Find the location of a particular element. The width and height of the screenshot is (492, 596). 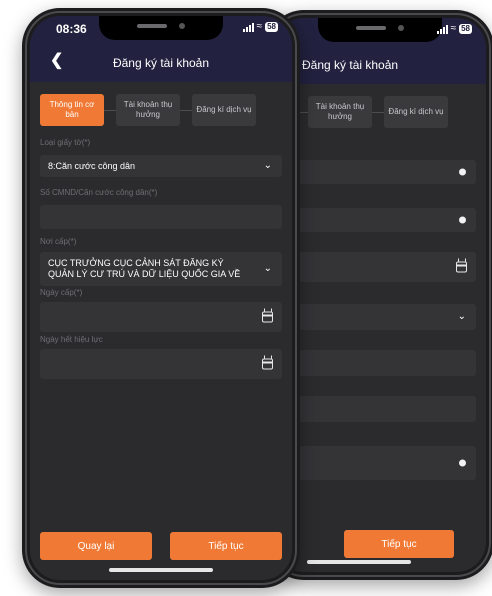

id-number-input is located at coordinates (161, 217).